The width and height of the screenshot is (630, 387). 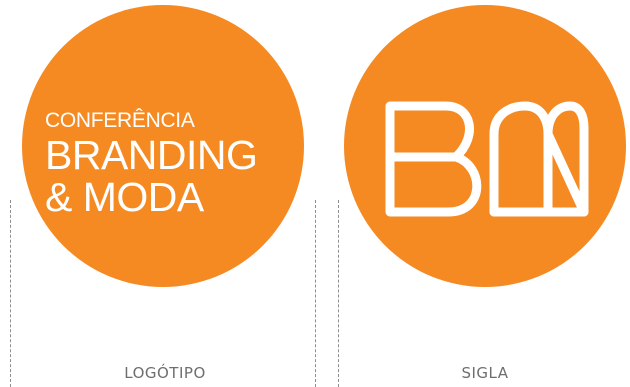 I want to click on bm-monogram-logo, so click(x=487, y=159).